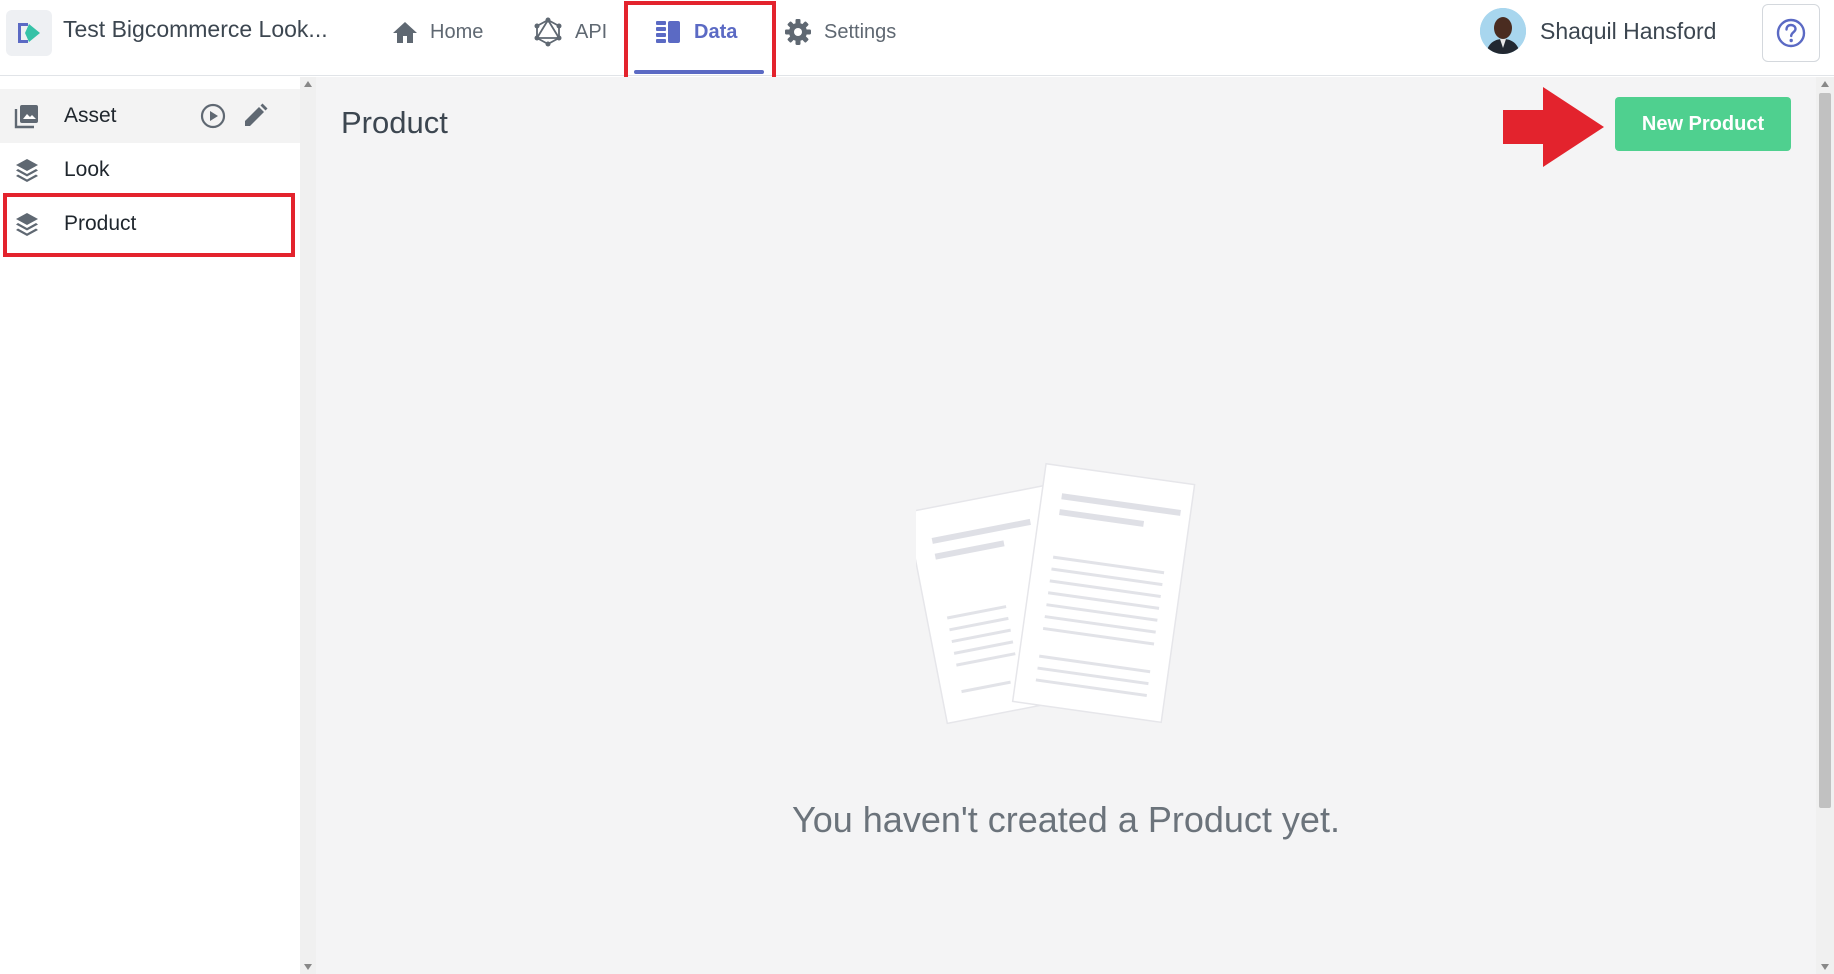 The image size is (1834, 974). Describe the element at coordinates (591, 31) in the screenshot. I see `nav-api-label: API` at that location.